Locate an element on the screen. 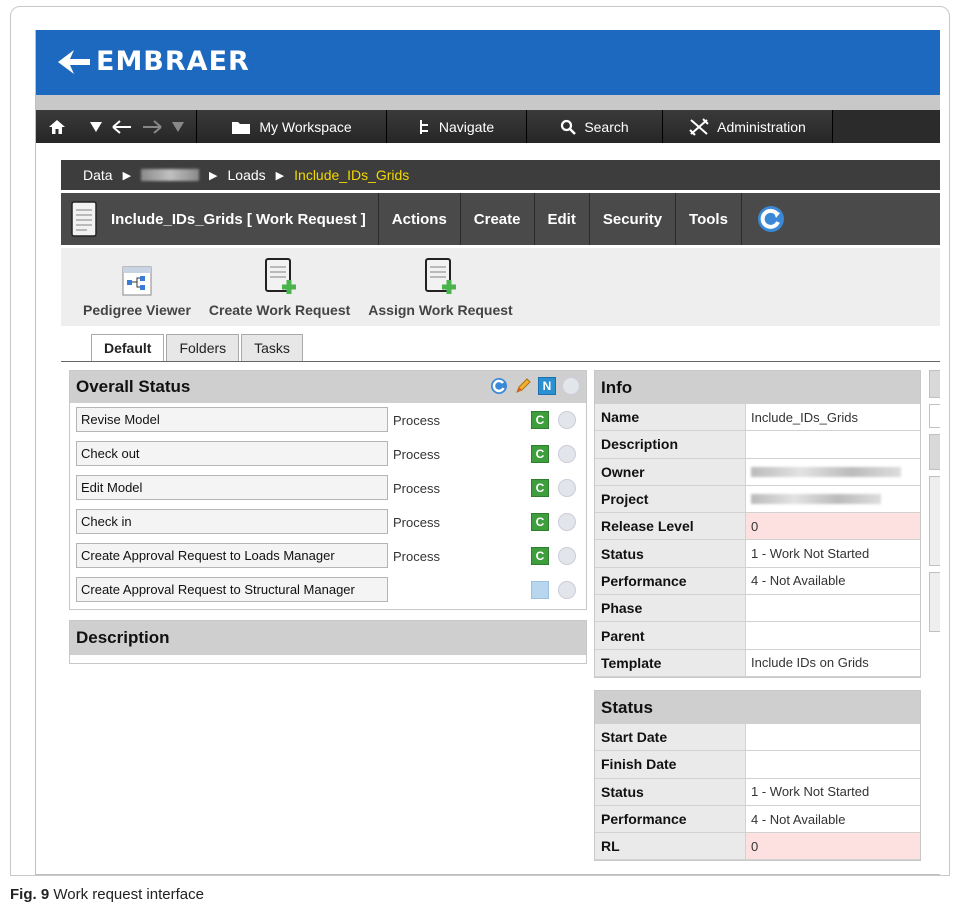 The height and width of the screenshot is (918, 955). status-value: 1 - Work Not Started is located at coordinates (833, 791).